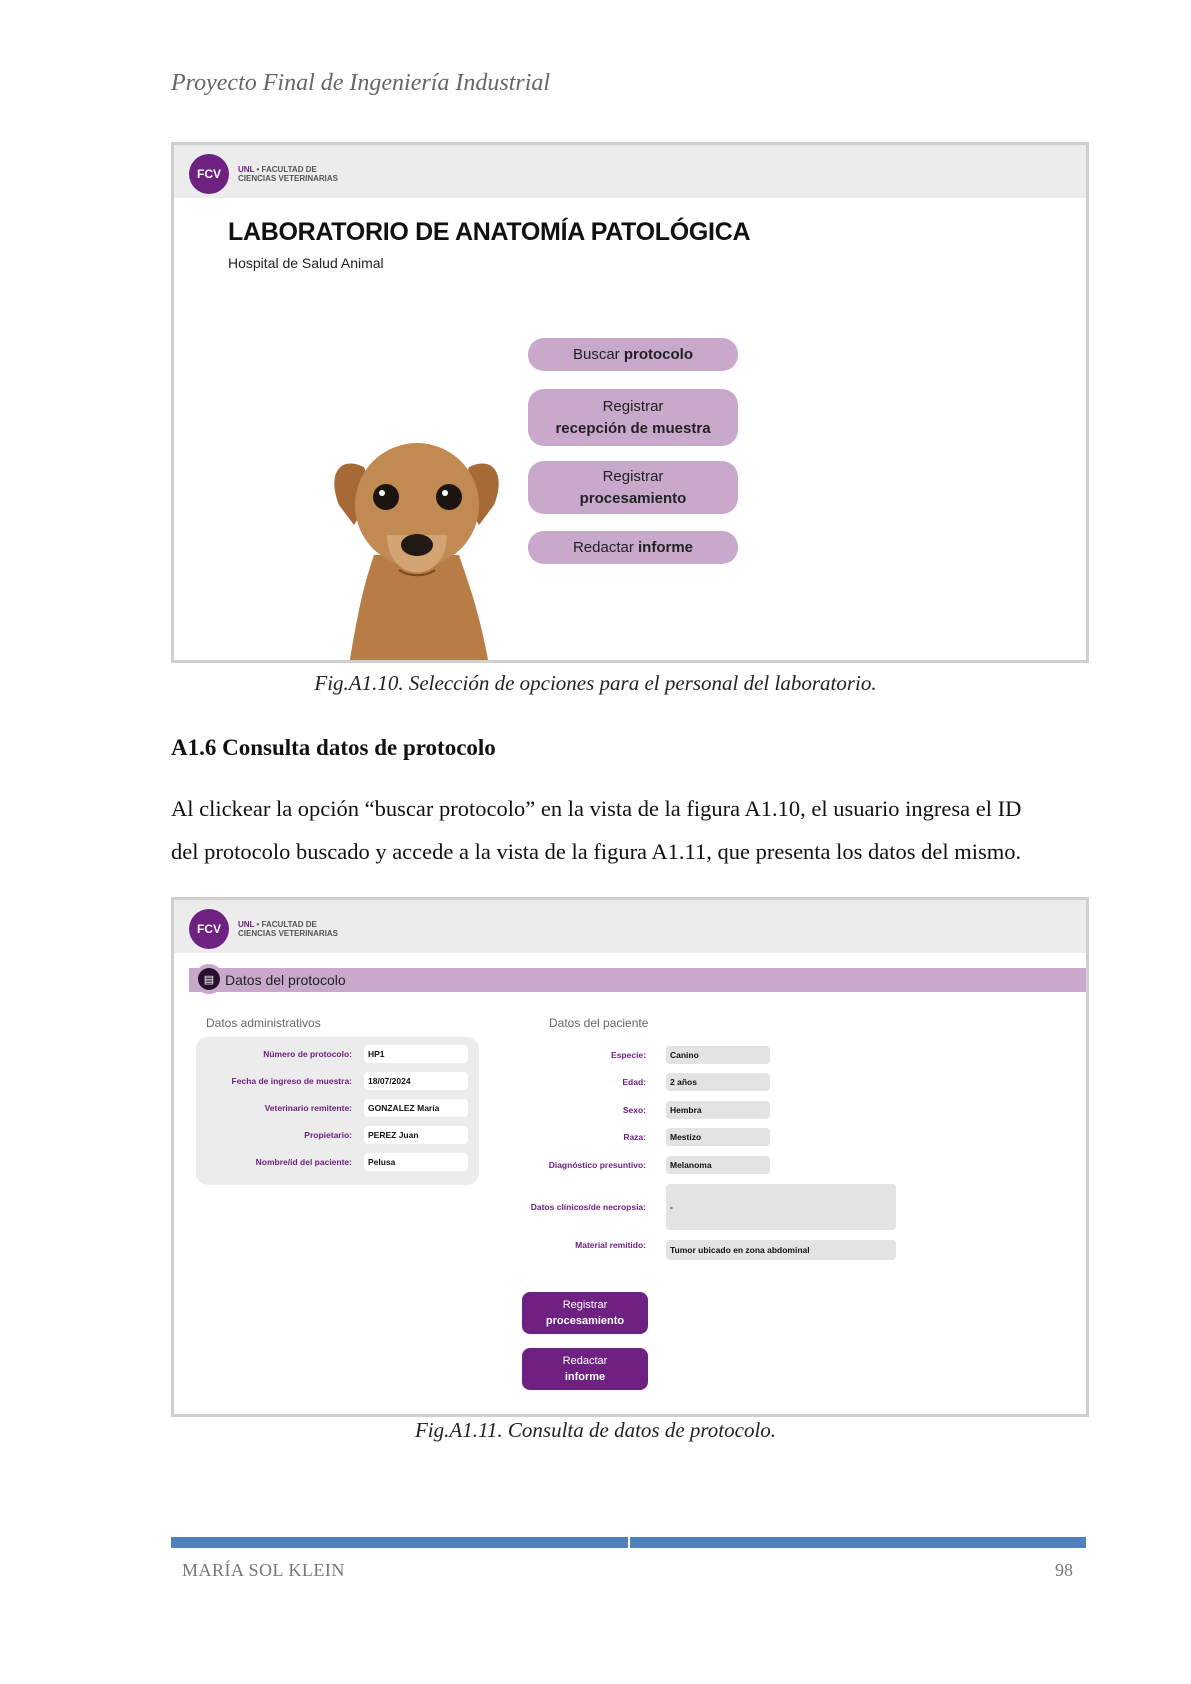 This screenshot has height=1684, width=1191. Describe the element at coordinates (291, 1081) in the screenshot. I see `sample-entry-date-label: Fecha de ingreso de muestra:` at that location.